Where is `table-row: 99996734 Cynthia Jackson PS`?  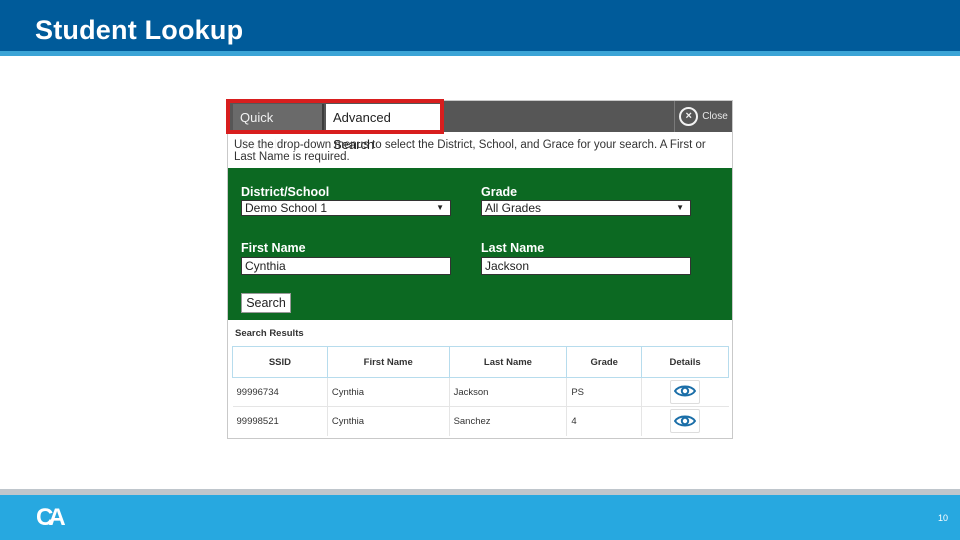
table-row: 99996734 Cynthia Jackson PS is located at coordinates (480, 392).